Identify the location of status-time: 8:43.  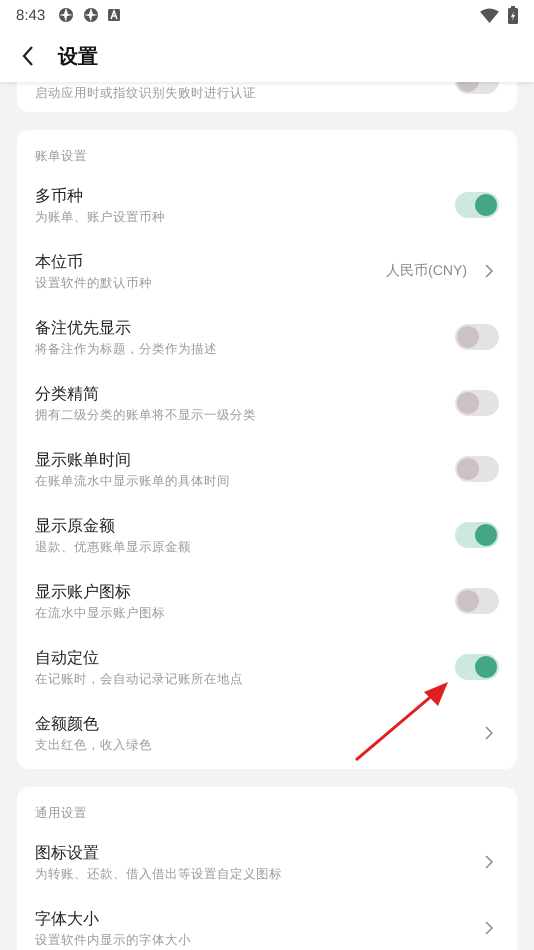
(31, 15).